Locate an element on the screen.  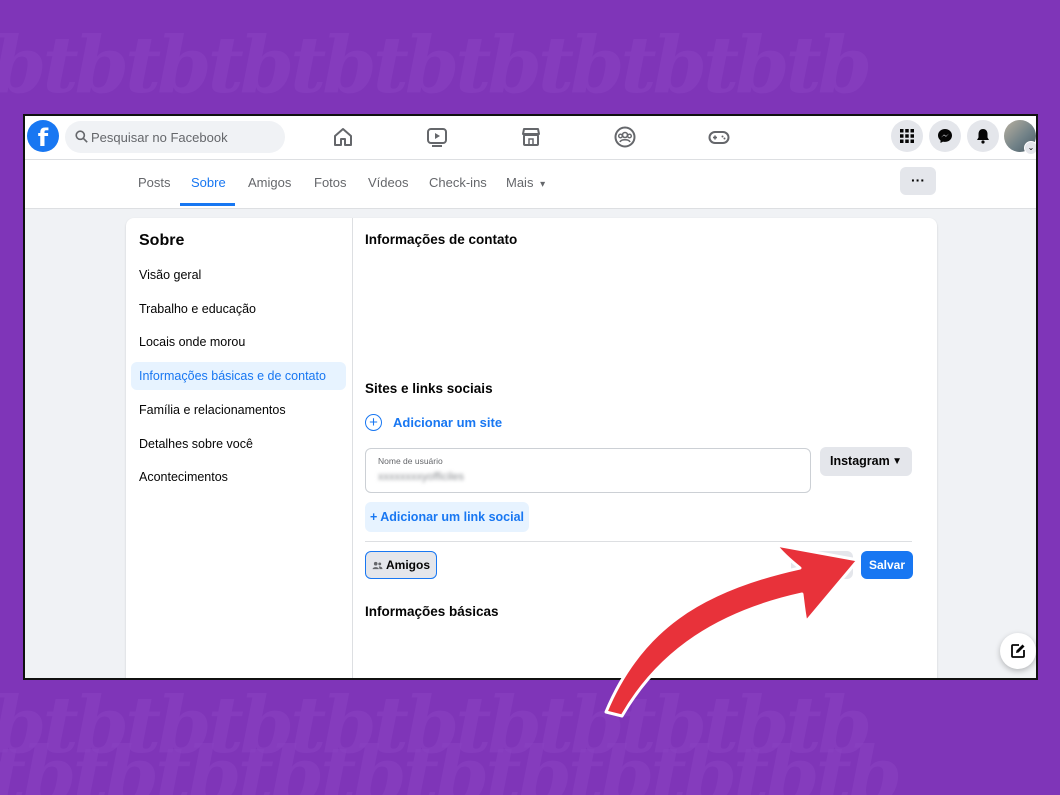
audience-privacy-button: Amigos is located at coordinates (401, 565).